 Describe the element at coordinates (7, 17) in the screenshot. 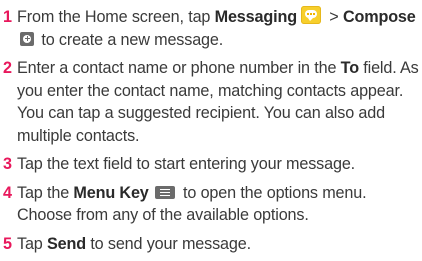

I see `step-number: 1` at that location.